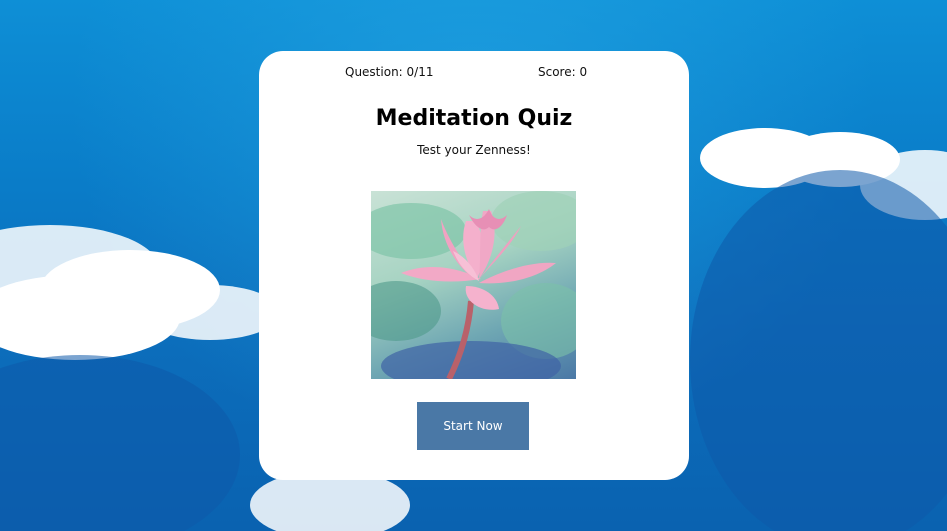 This screenshot has width=947, height=531. What do you see at coordinates (563, 72) in the screenshot?
I see `score-counter: Score: 0` at bounding box center [563, 72].